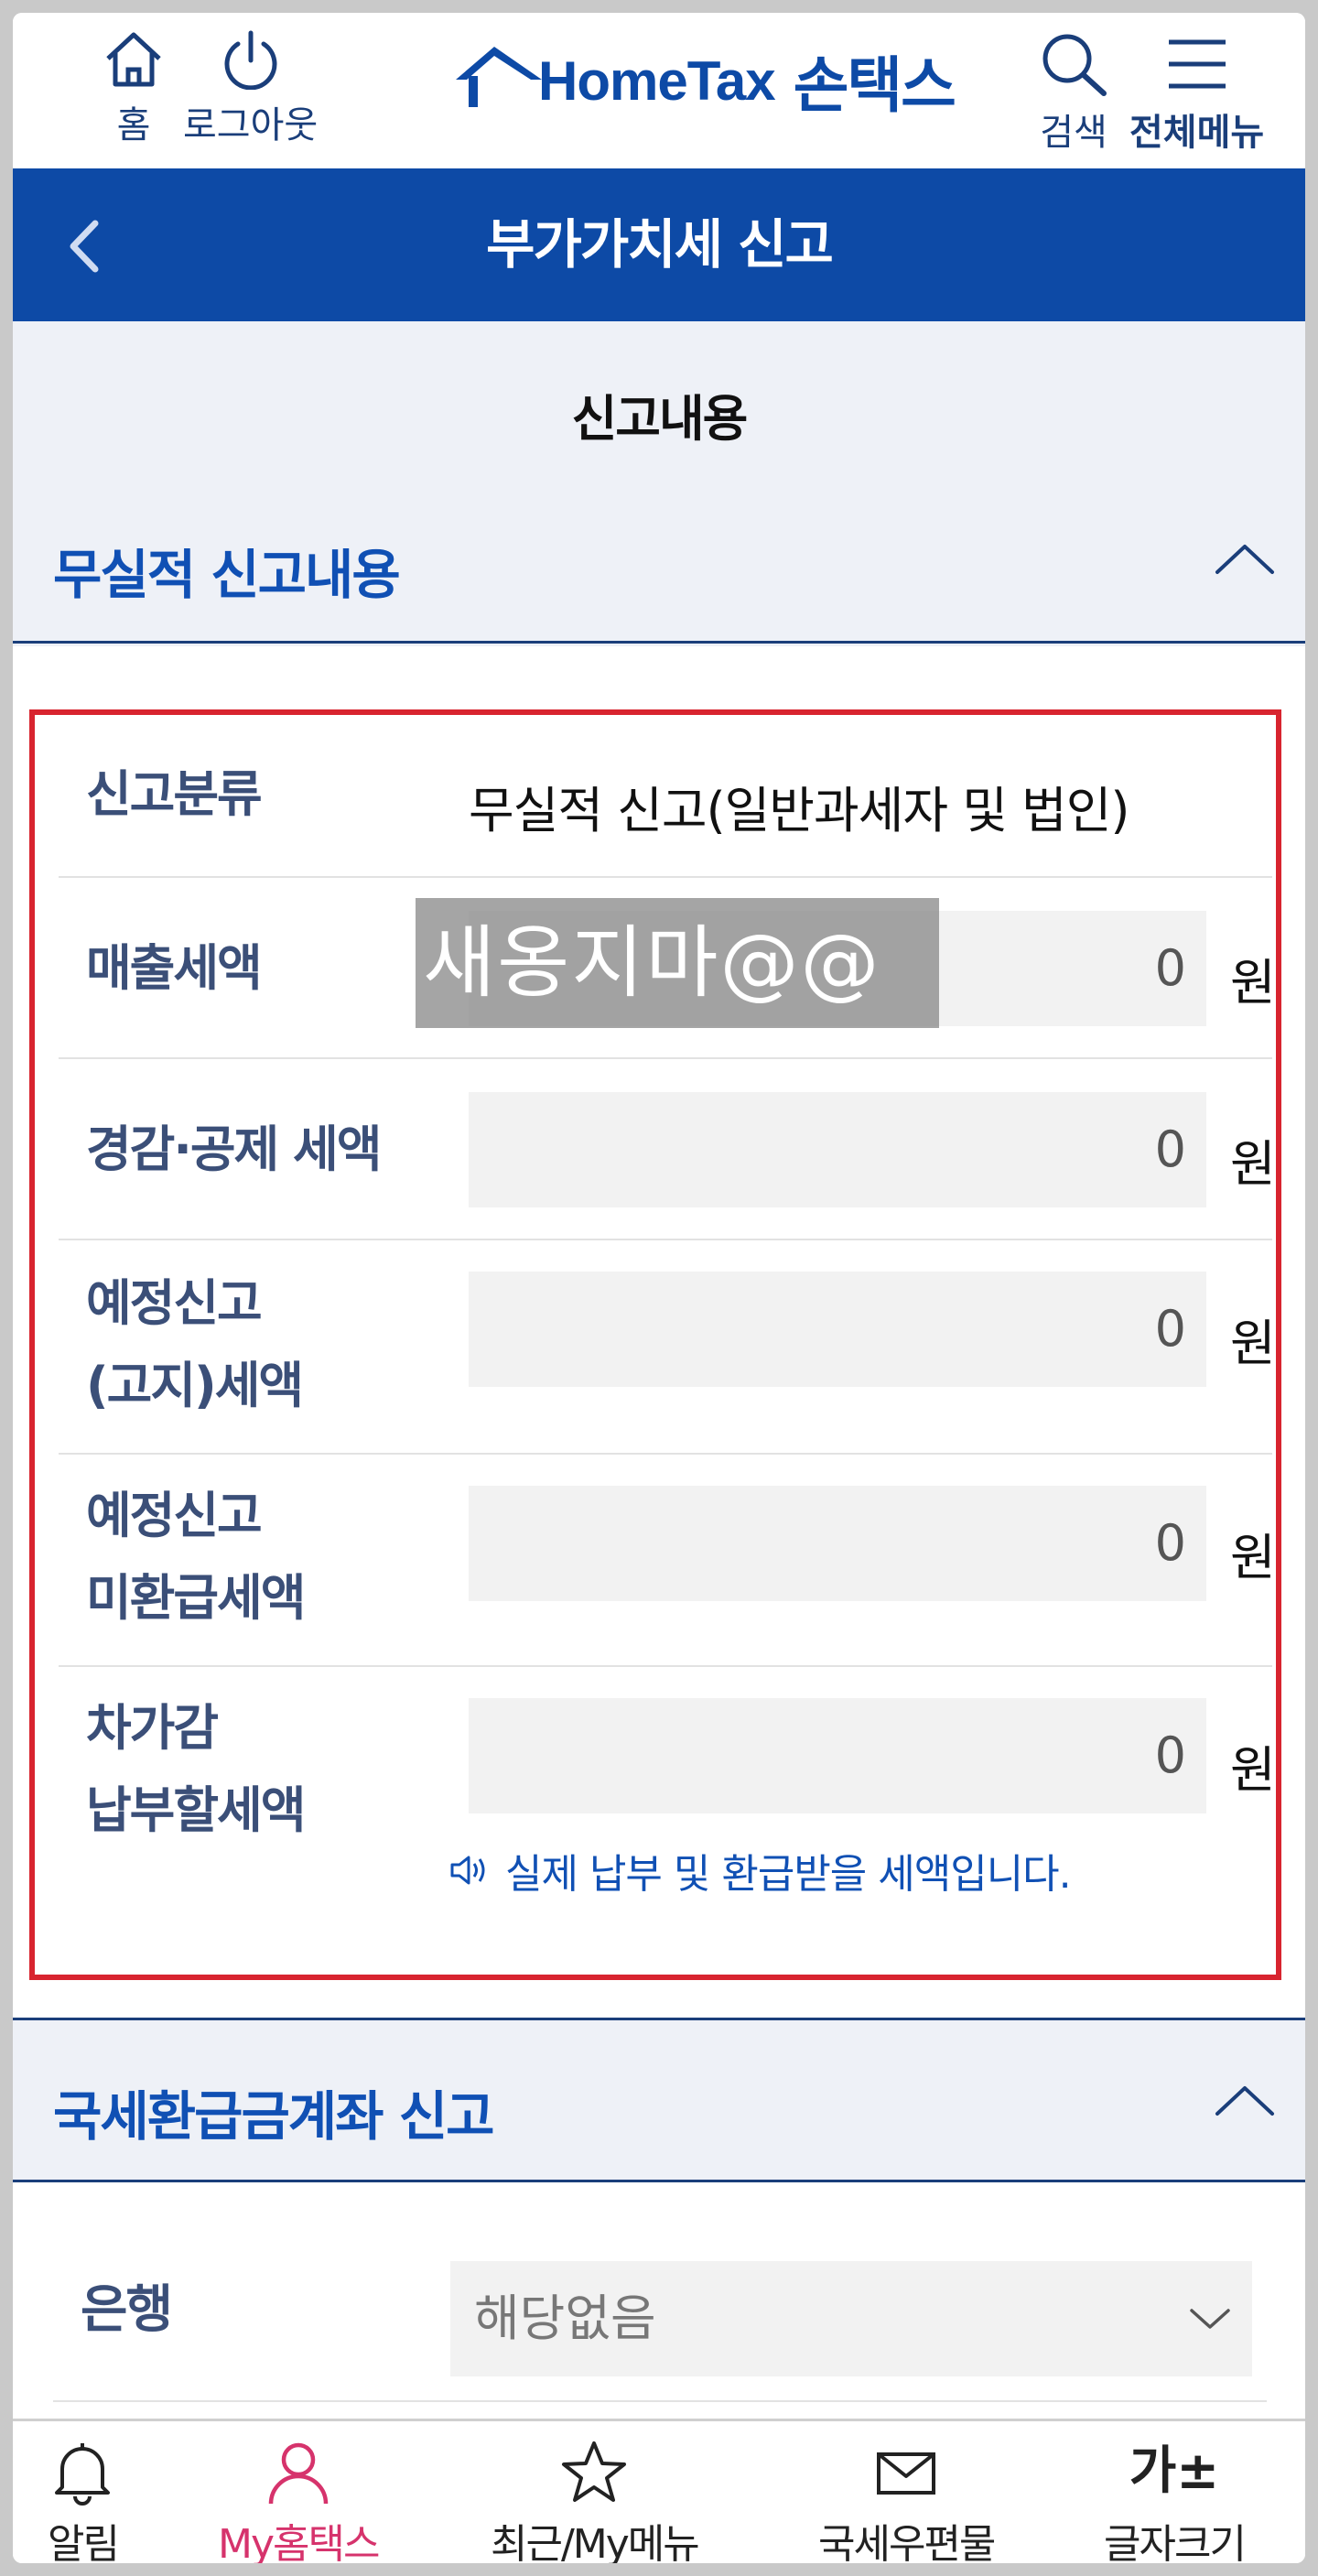 Image resolution: width=1318 pixels, height=2576 pixels. I want to click on hometax-logo: HomeTax 손택스, so click(704, 80).